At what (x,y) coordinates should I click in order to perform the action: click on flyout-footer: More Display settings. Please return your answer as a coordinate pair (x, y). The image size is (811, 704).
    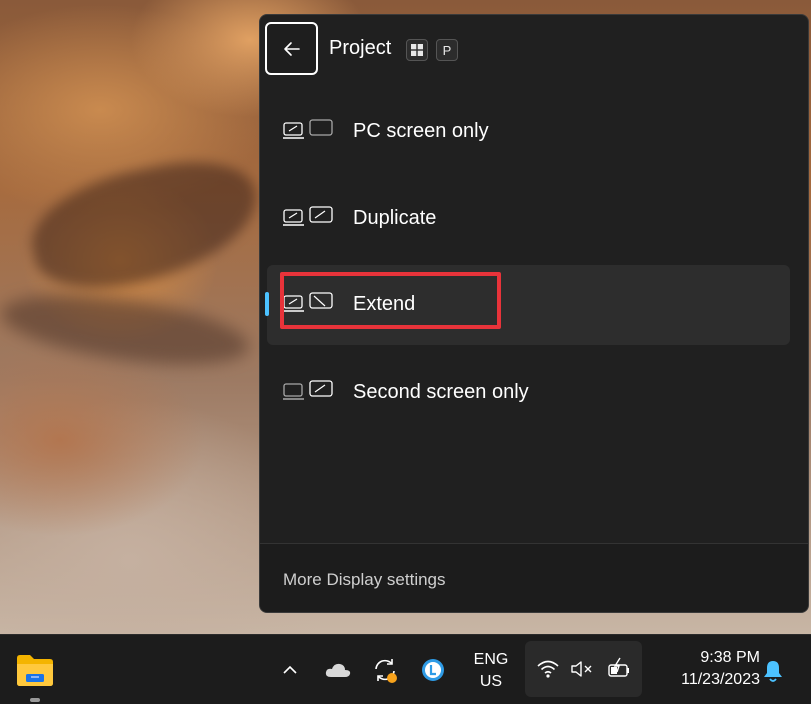
    Looking at the image, I should click on (534, 578).